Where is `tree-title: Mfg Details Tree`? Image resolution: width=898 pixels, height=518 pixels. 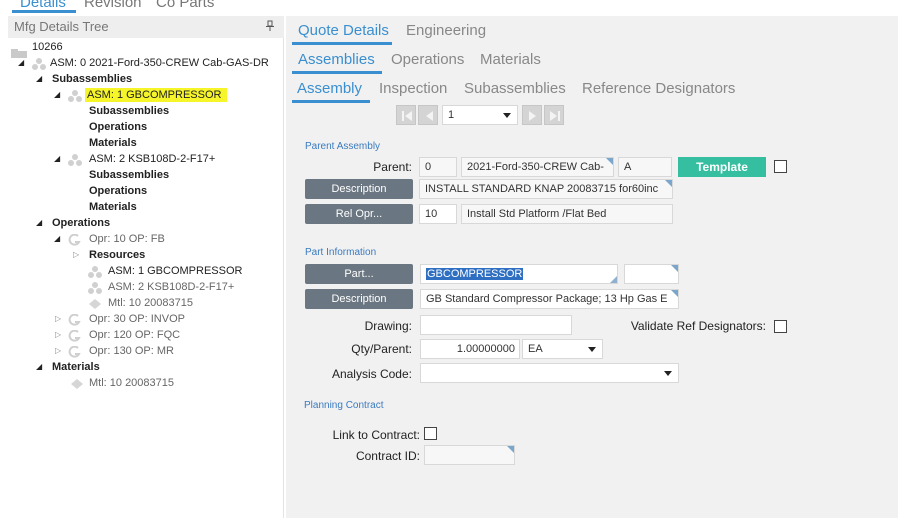 tree-title: Mfg Details Tree is located at coordinates (61, 26).